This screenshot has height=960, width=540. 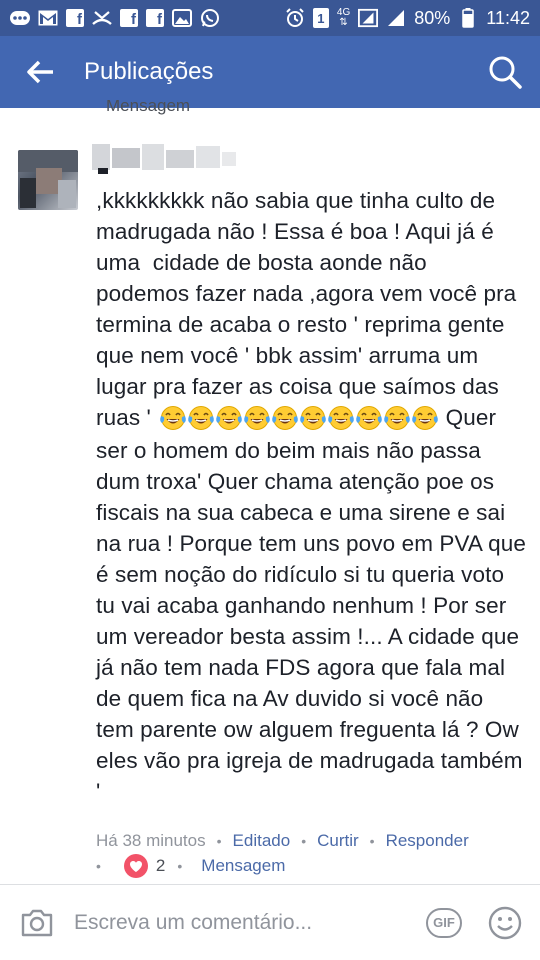 I want to click on comment-composer: Escreva um comentário... GIF, so click(x=270, y=922).